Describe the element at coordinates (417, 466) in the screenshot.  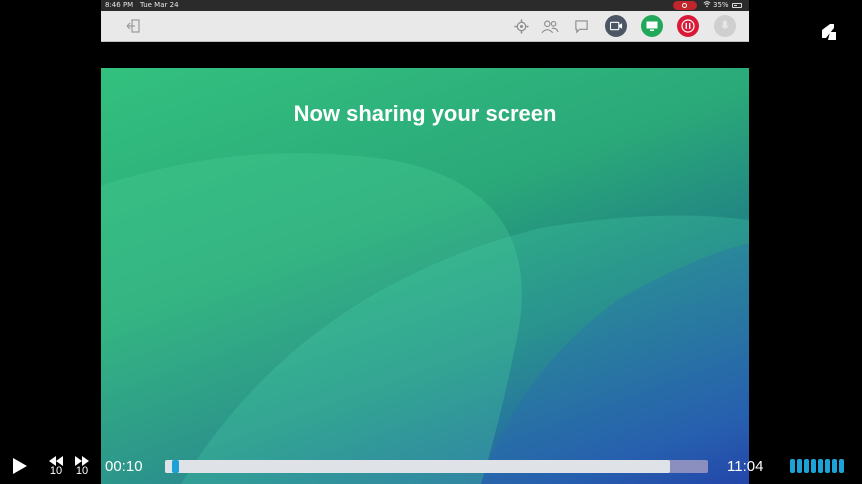
I see `buffered-range` at that location.